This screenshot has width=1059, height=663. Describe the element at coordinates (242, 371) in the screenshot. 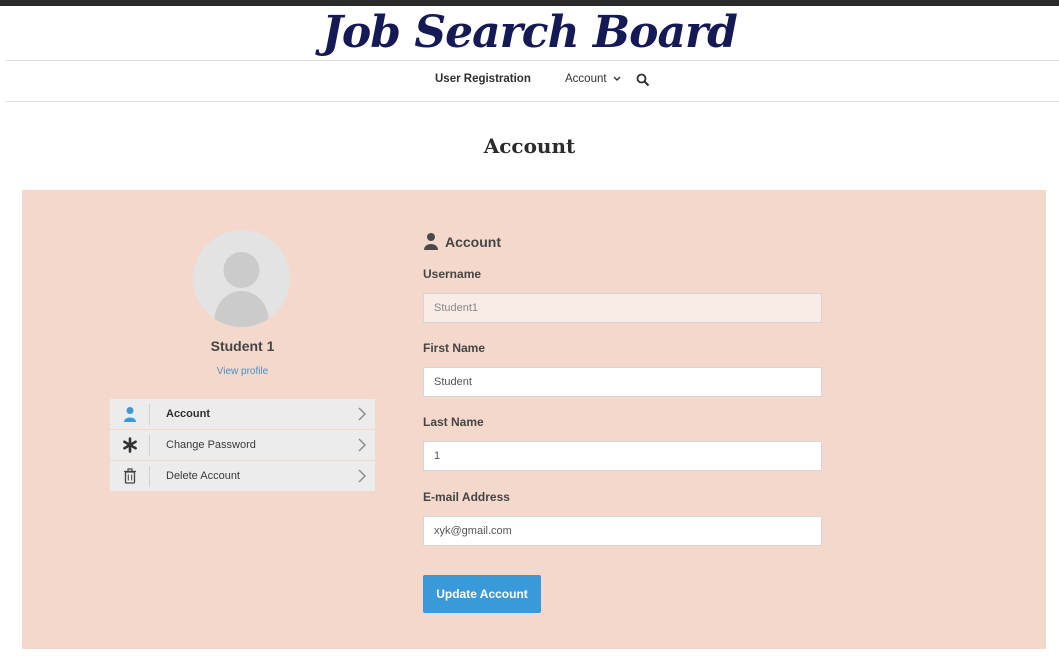

I see `view-profile-link: View profile` at that location.